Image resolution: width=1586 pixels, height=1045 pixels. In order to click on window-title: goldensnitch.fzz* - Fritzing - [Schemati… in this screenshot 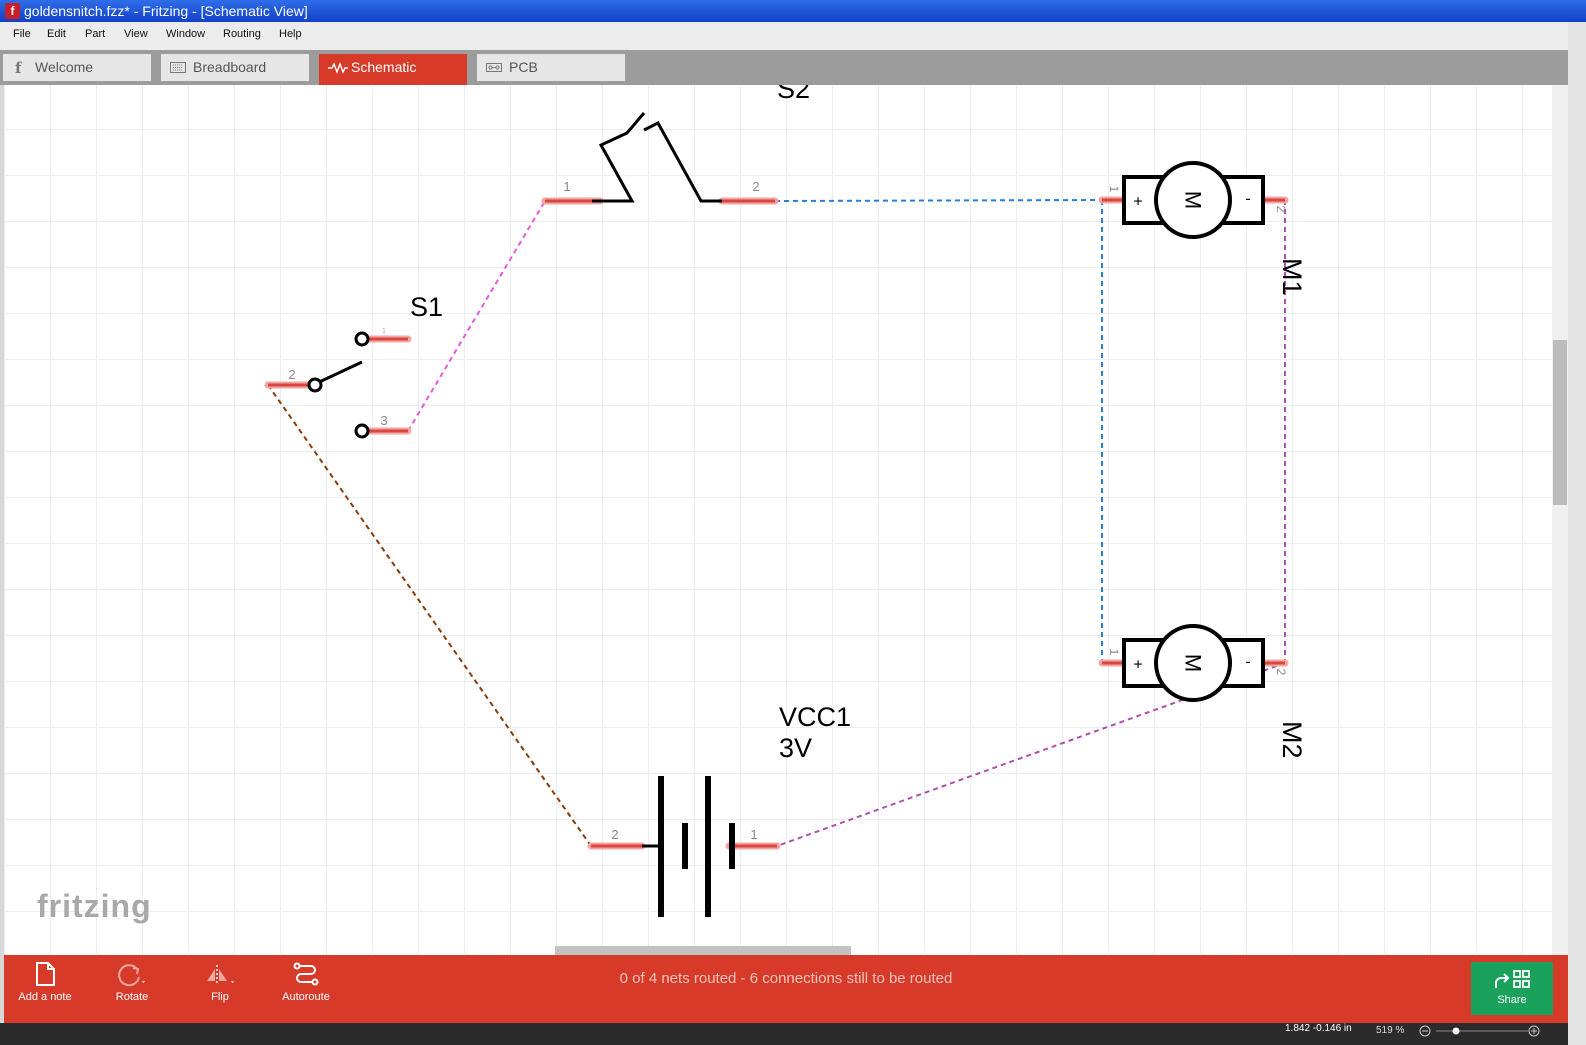, I will do `click(166, 11)`.